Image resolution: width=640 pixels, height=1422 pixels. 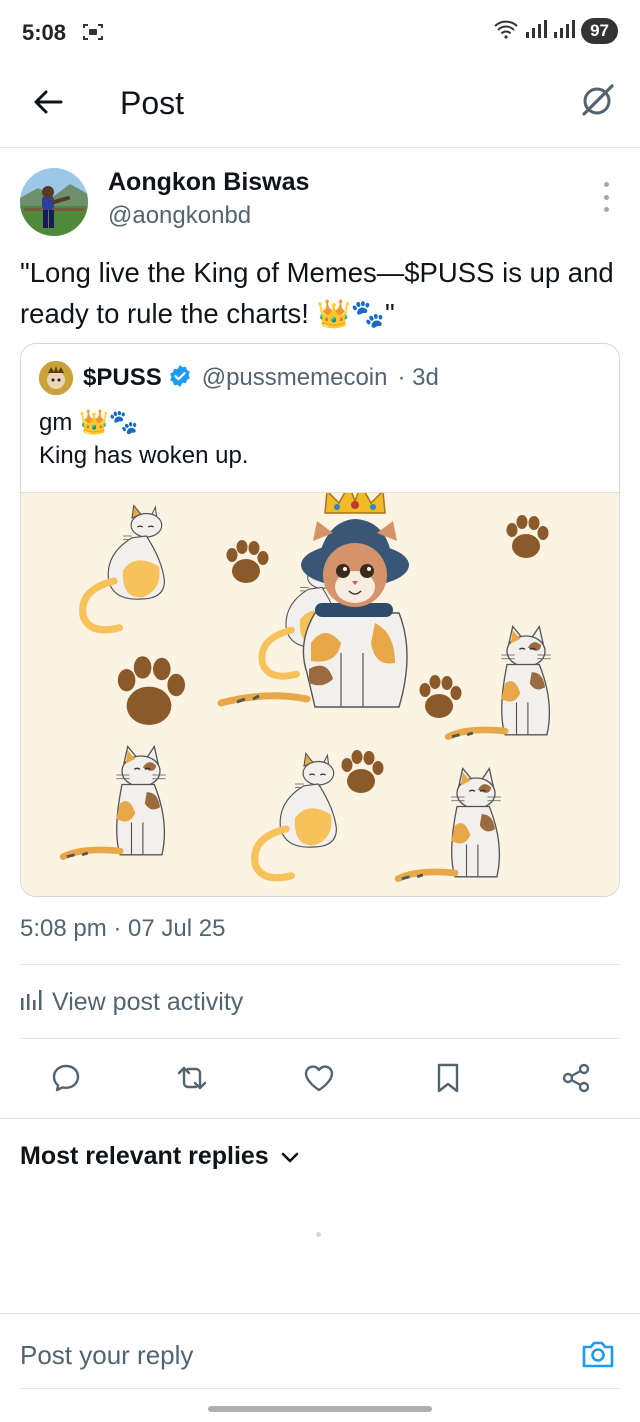 I want to click on bookmark-button, so click(x=448, y=1080).